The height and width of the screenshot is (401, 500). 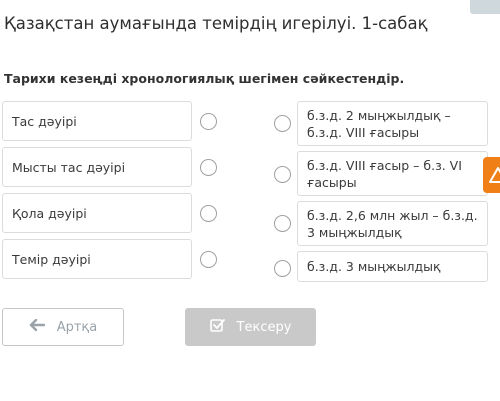 What do you see at coordinates (44, 121) in the screenshot?
I see `period-label: Тас дәуірі` at bounding box center [44, 121].